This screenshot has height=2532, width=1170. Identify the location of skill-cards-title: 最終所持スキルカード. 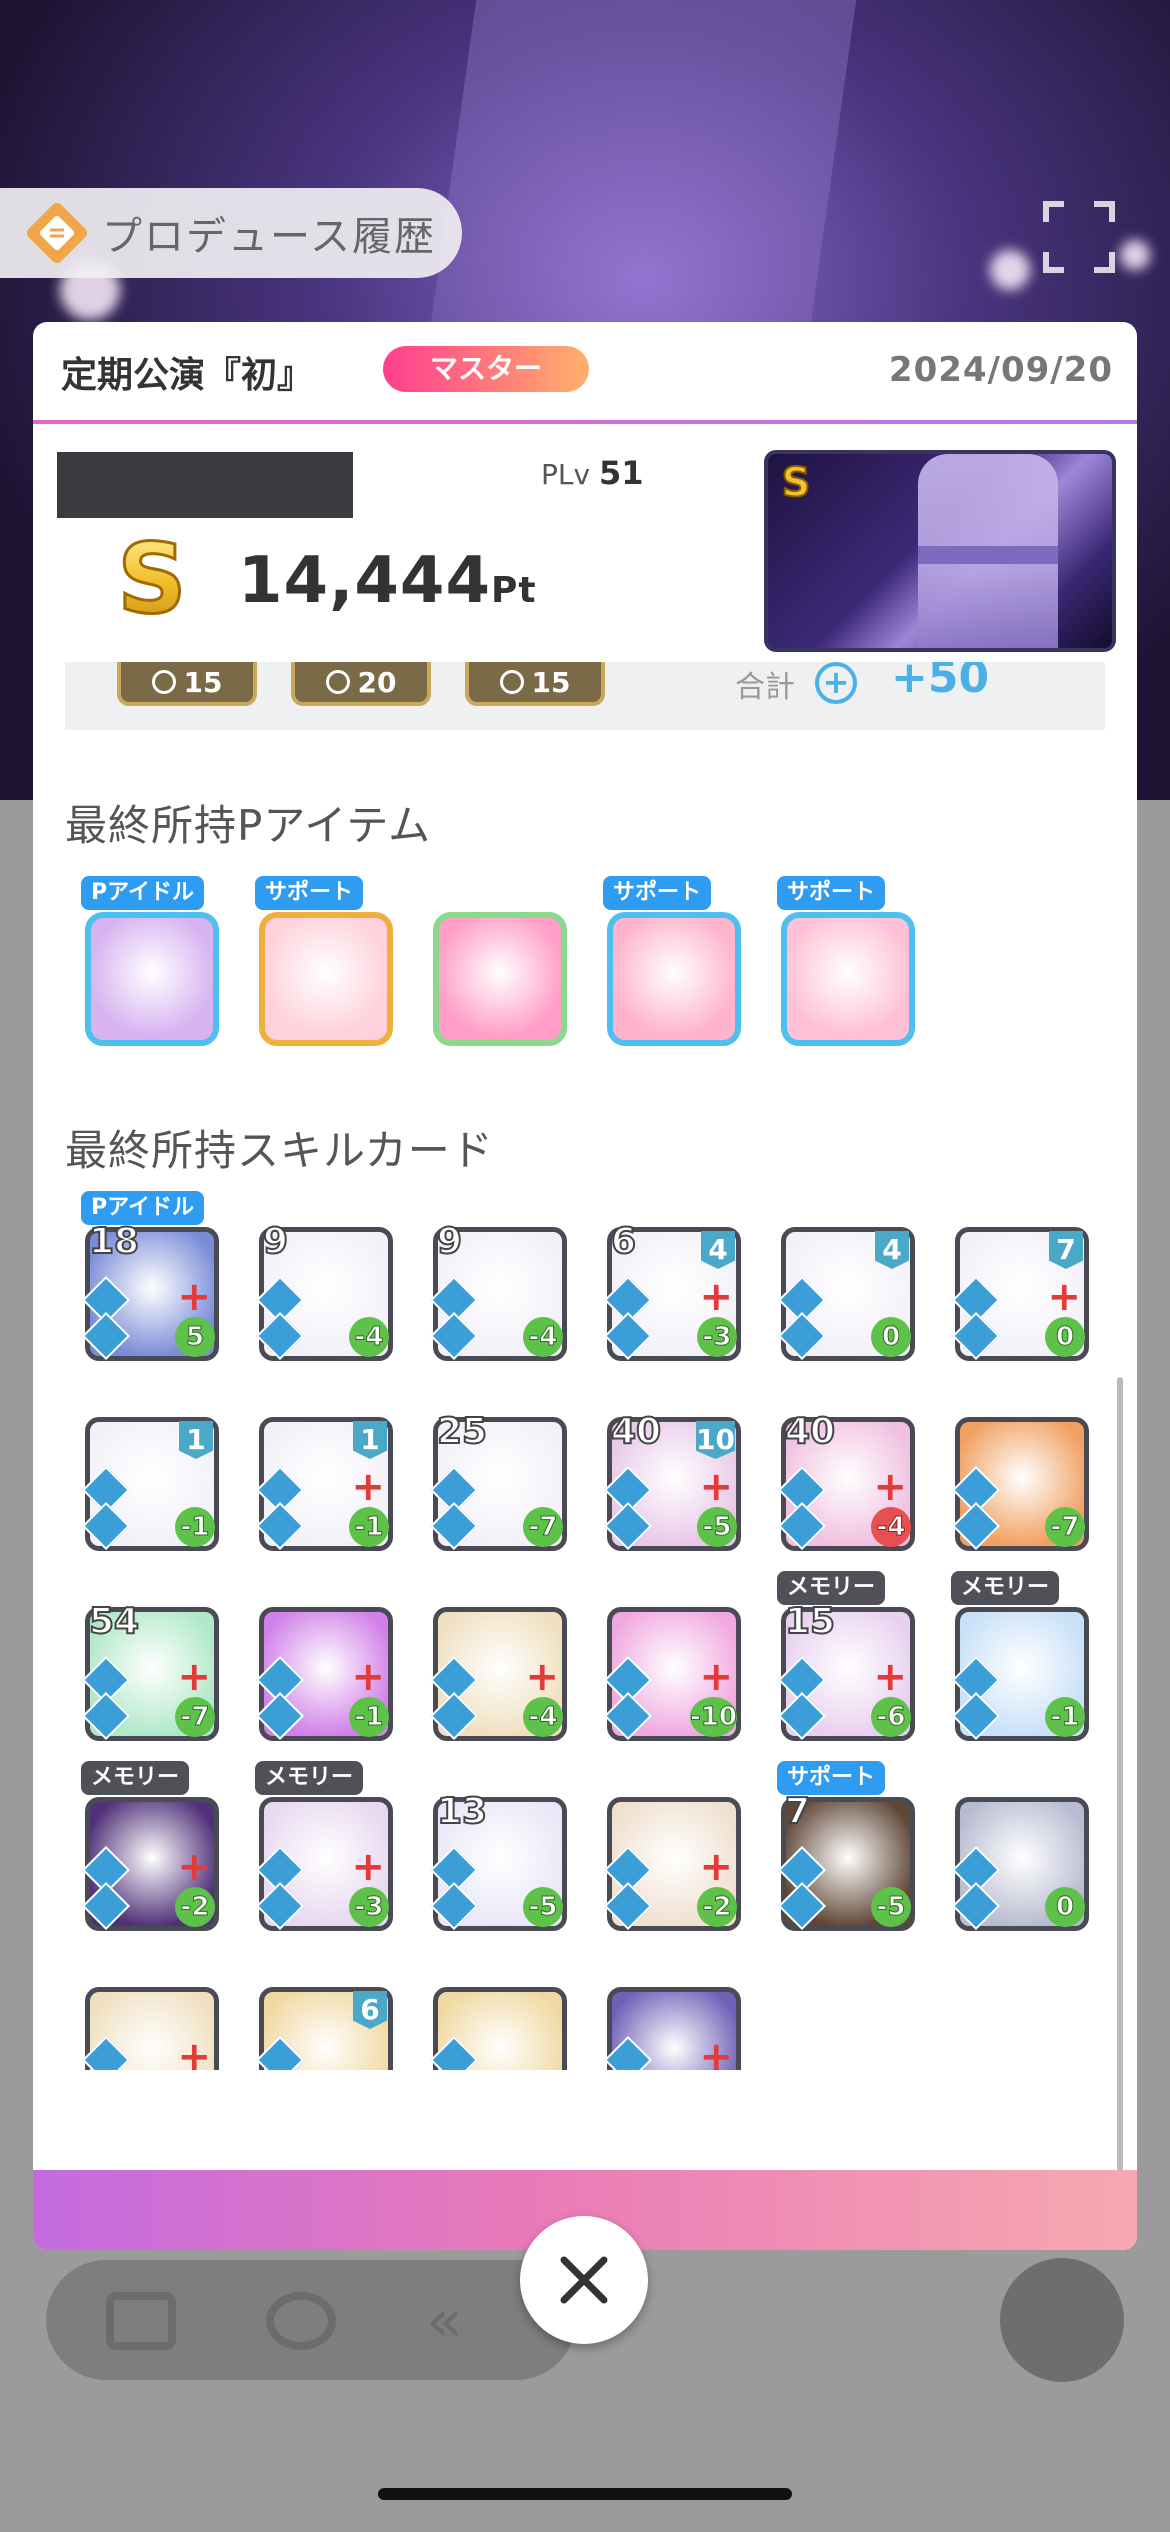
(279, 1150).